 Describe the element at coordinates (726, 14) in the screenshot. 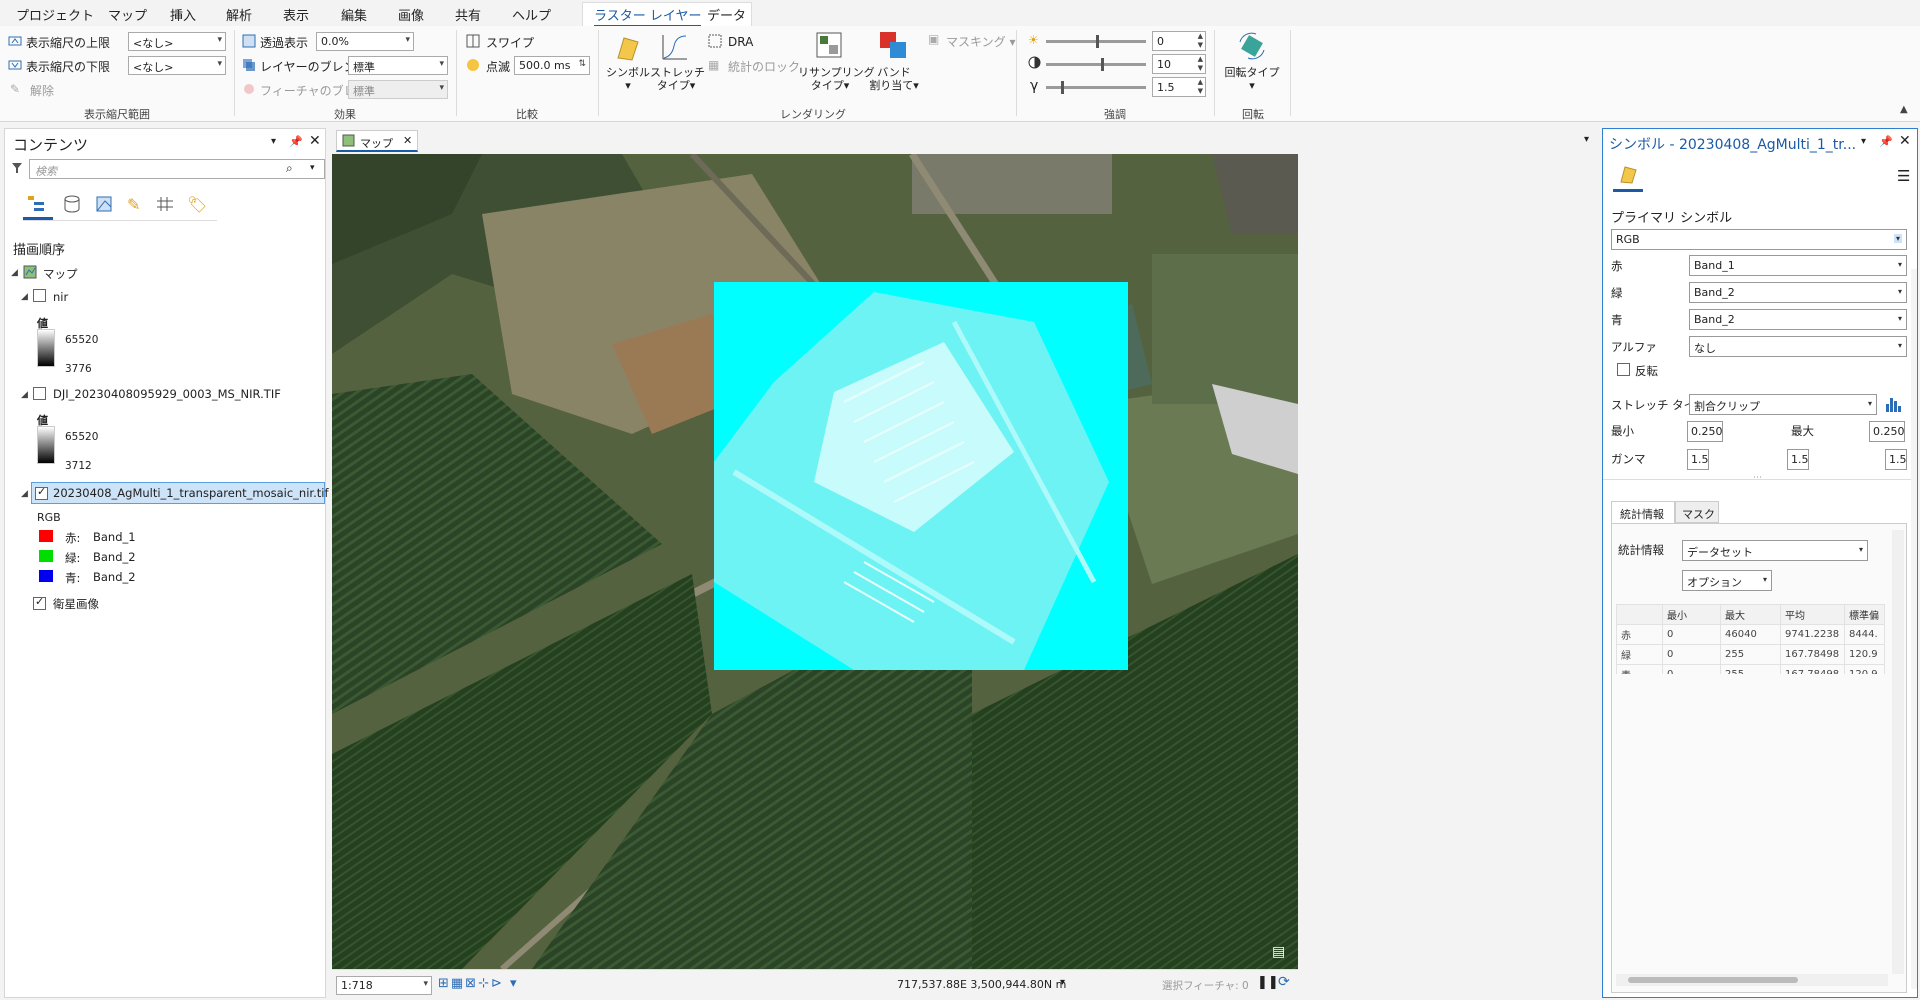

I see `tab-data: データ` at that location.